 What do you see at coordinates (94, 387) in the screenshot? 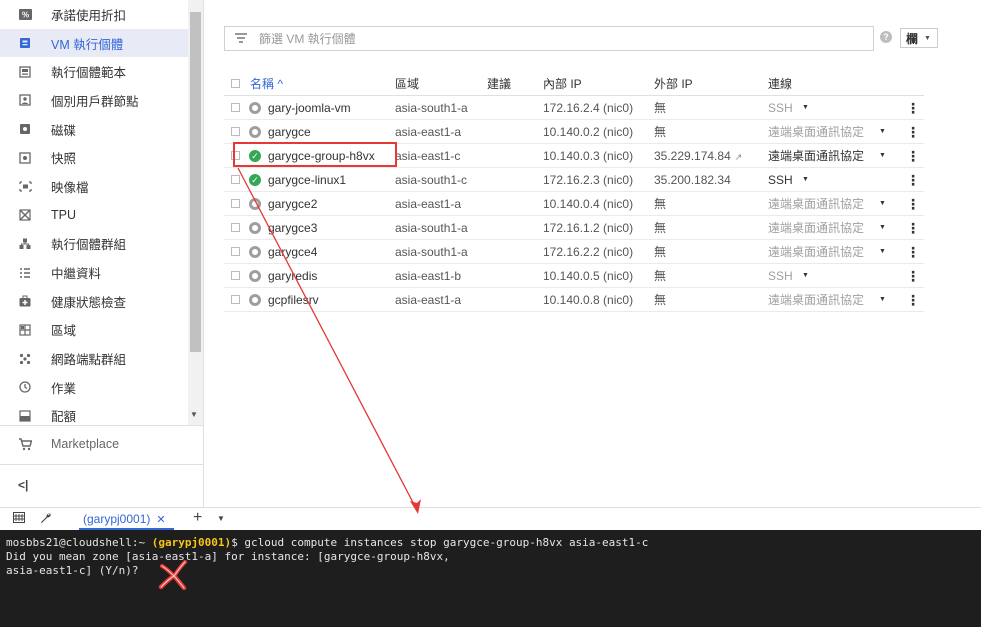
I see `sidebar-item: 作業` at bounding box center [94, 387].